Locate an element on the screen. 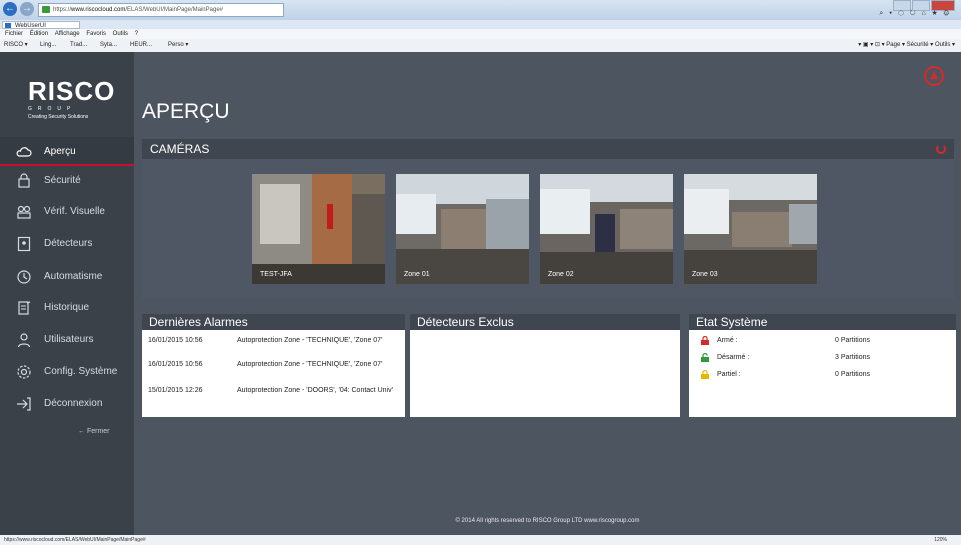  shield-icon is located at coordinates (24, 180).